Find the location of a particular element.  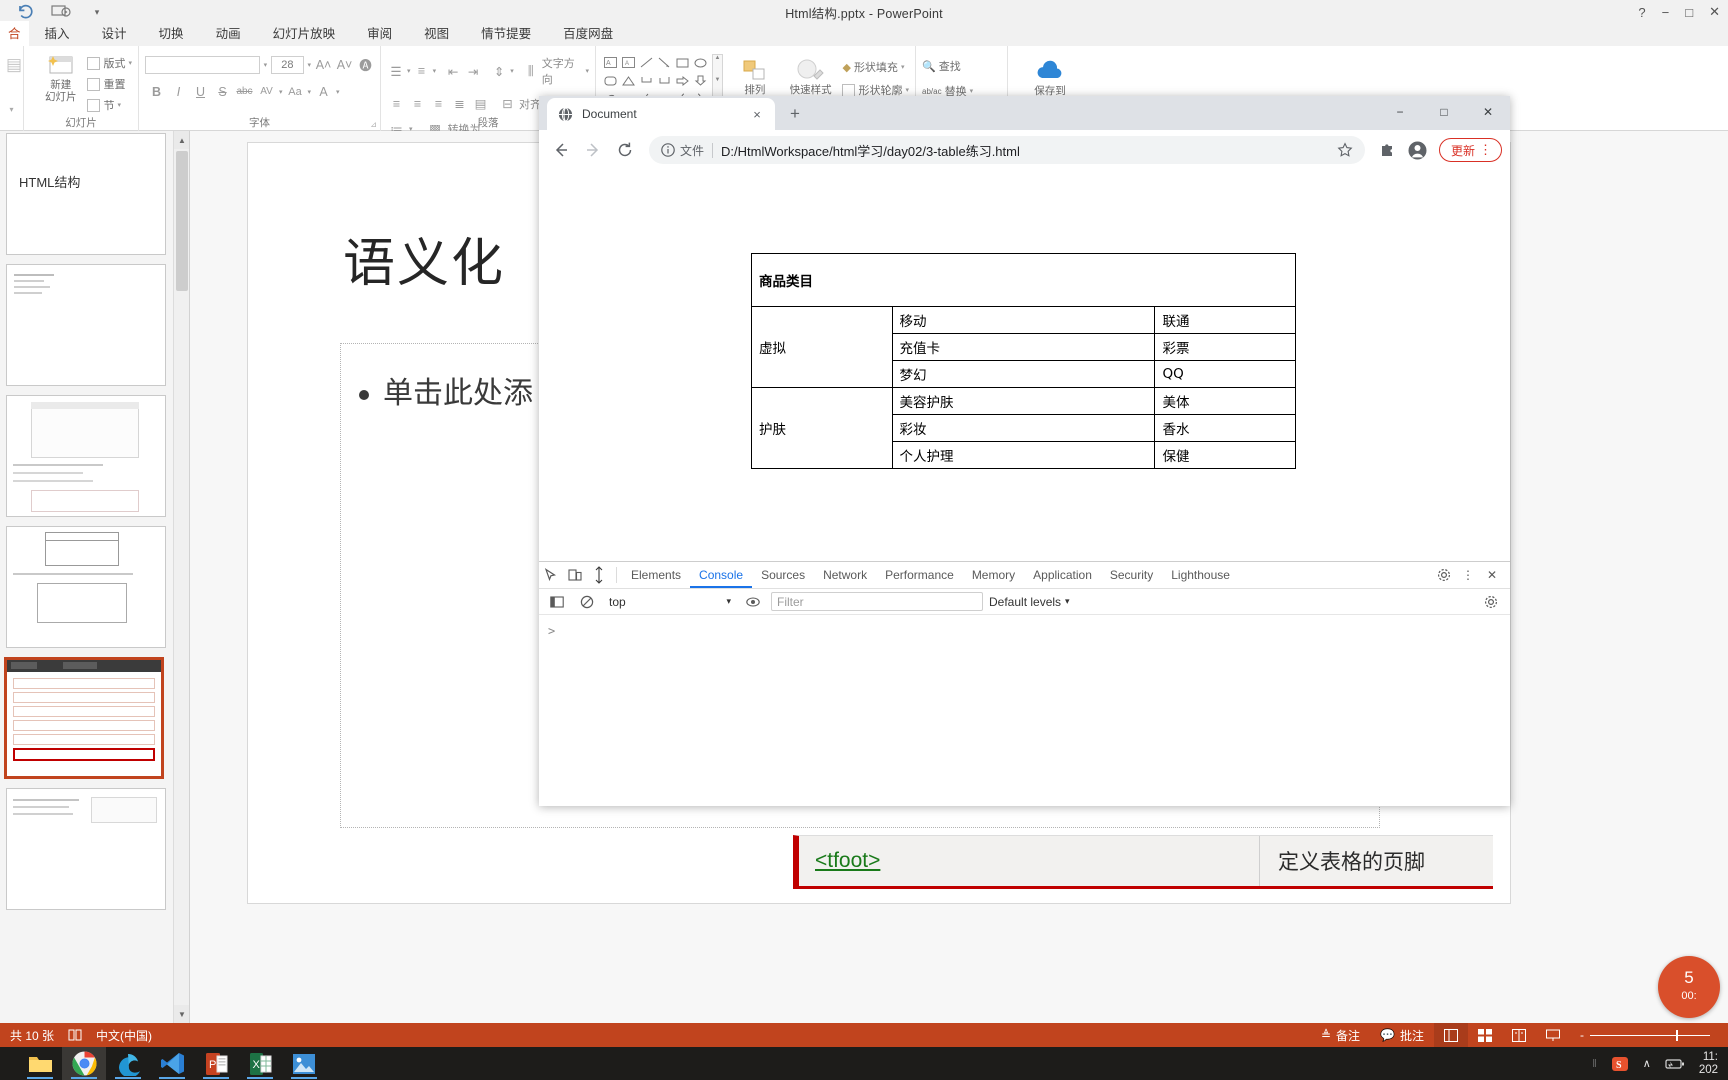

font-size-input: 28 is located at coordinates (287, 64).